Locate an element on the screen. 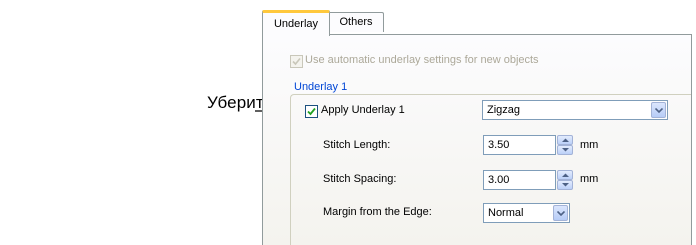 The height and width of the screenshot is (245, 696). underlay-type-value: Zigzag is located at coordinates (504, 110).